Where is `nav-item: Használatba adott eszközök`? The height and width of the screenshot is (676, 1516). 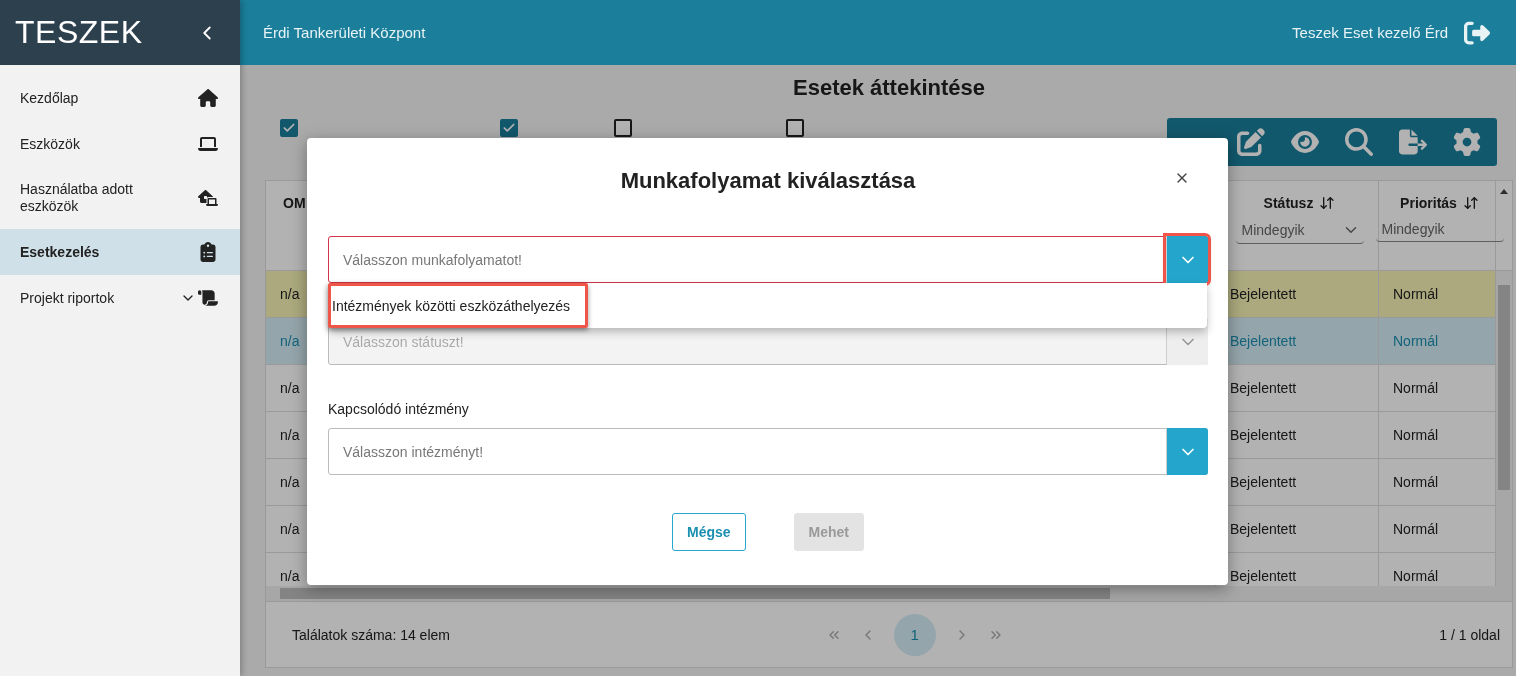 nav-item: Használatba adott eszközök is located at coordinates (120, 198).